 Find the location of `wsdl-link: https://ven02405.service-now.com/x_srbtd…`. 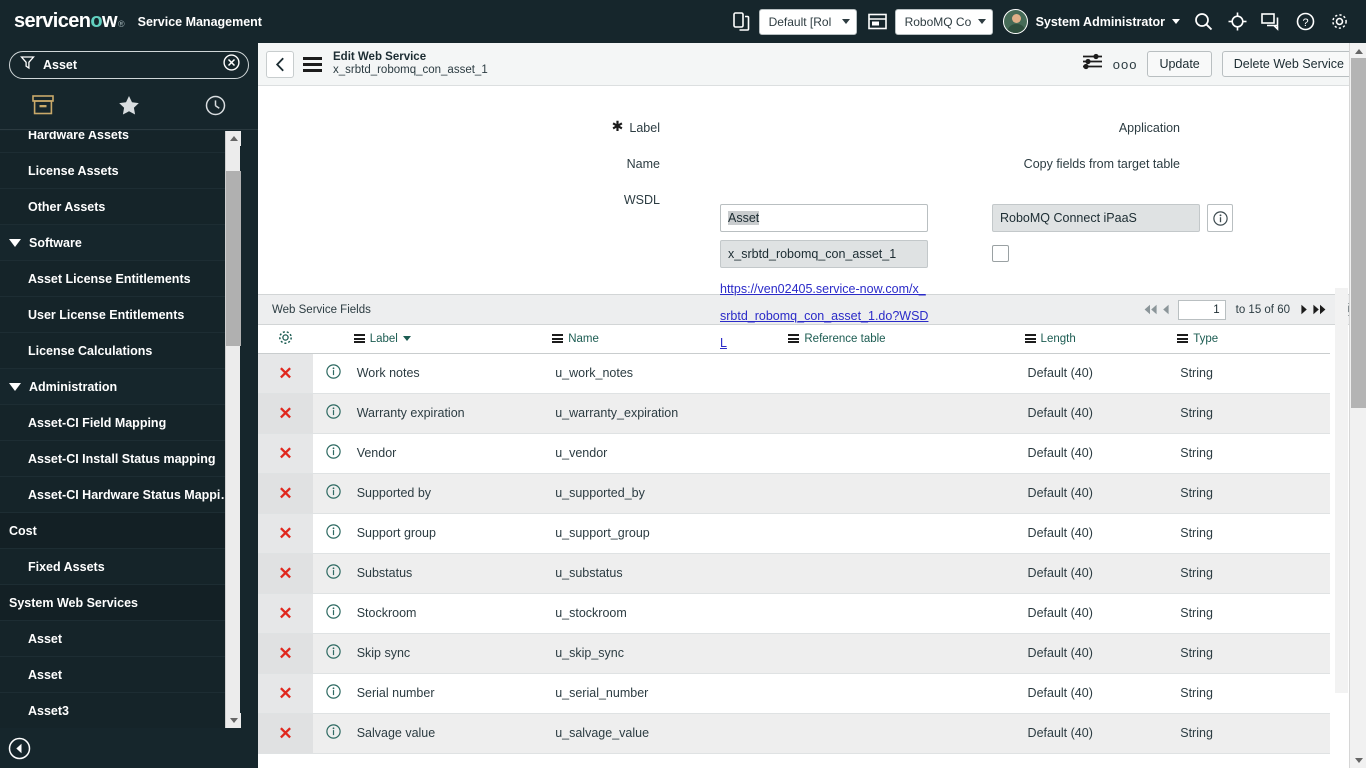

wsdl-link: https://ven02405.service-now.com/x_srbtd… is located at coordinates (825, 316).